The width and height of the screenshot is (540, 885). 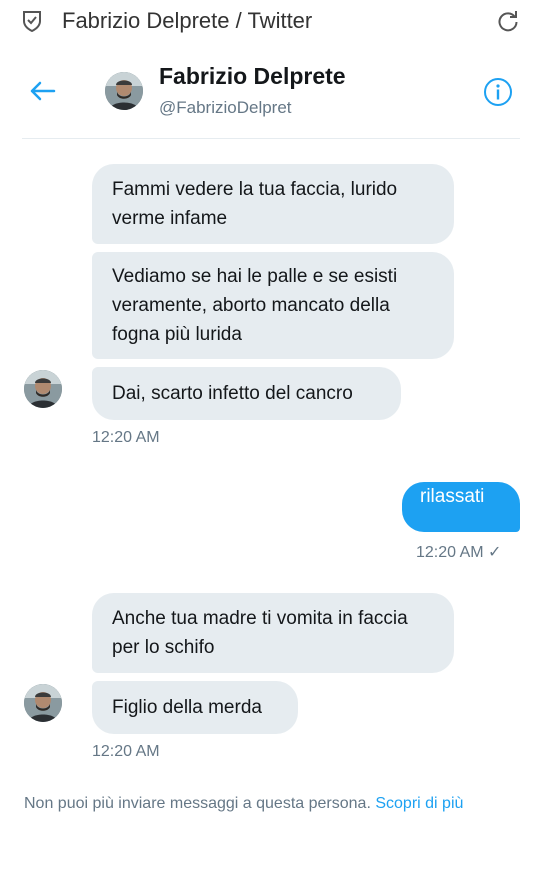 What do you see at coordinates (461, 507) in the screenshot?
I see `message-bubble-outgoing: rilassati` at bounding box center [461, 507].